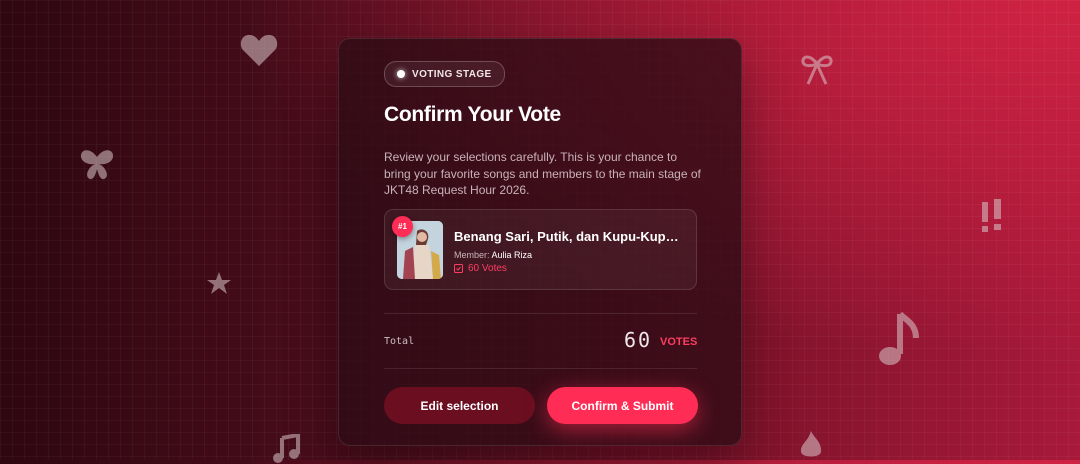 The height and width of the screenshot is (464, 1080). Describe the element at coordinates (512, 255) in the screenshot. I see `member-name: Aulia Riza` at that location.